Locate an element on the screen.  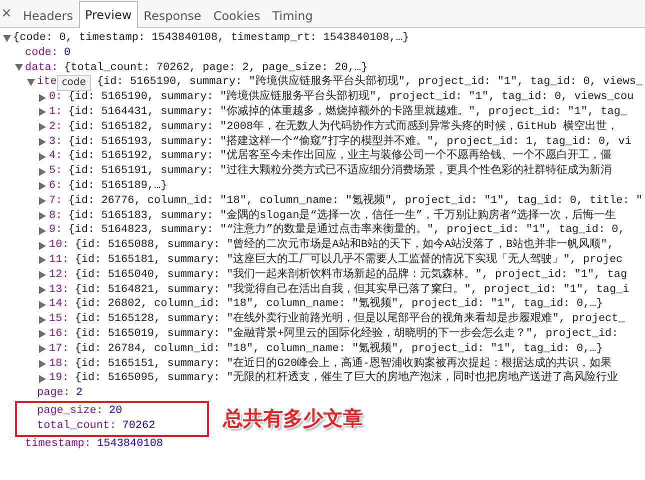
property-key: 12: is located at coordinates (59, 275).